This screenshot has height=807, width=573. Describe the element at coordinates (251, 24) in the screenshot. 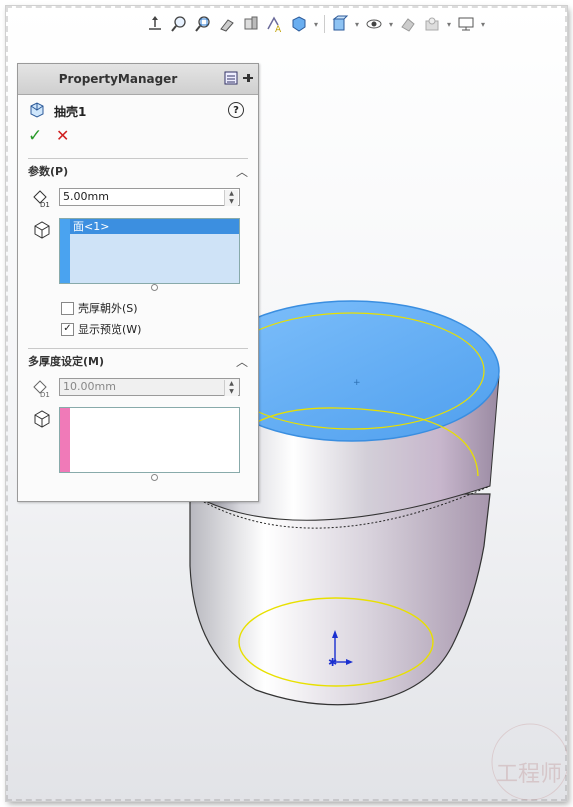

I see `section-view-icon` at that location.